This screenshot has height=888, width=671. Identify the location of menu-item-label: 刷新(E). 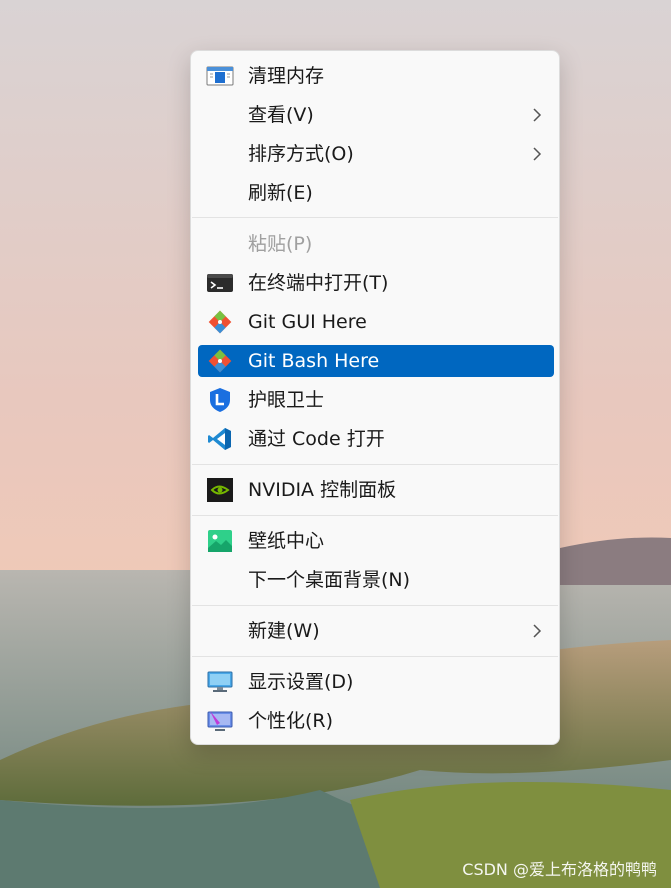
(280, 193).